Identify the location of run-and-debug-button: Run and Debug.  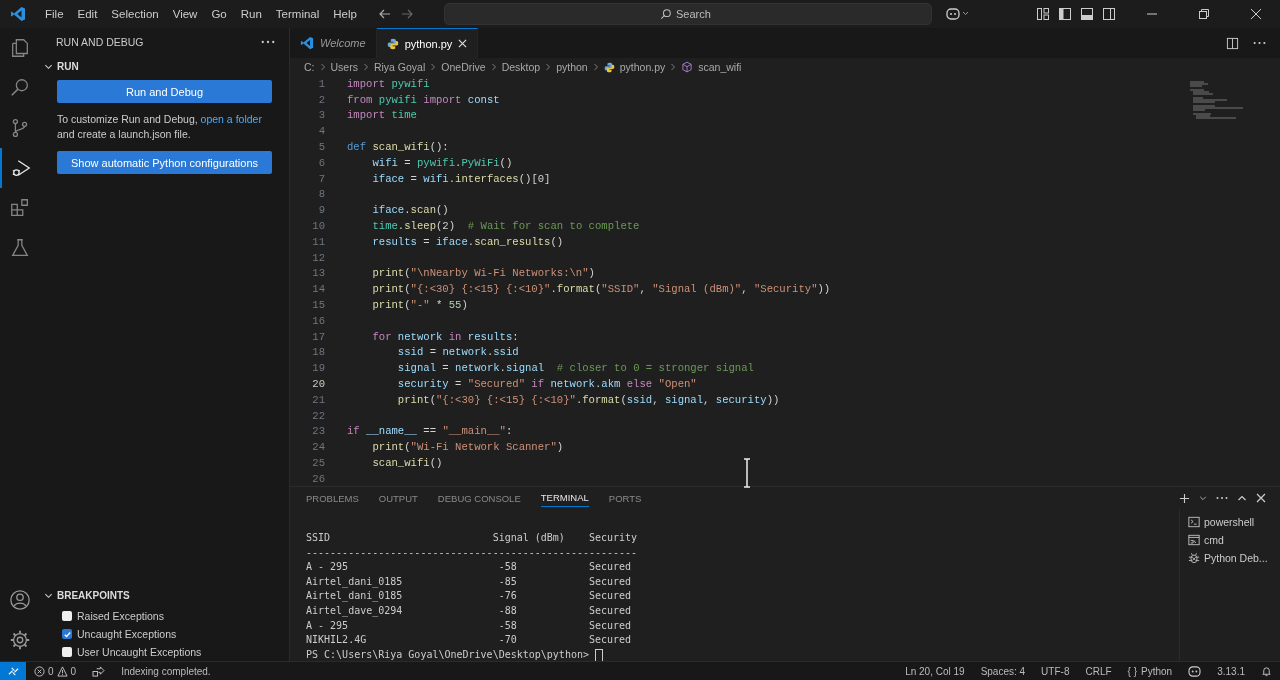
(164, 91).